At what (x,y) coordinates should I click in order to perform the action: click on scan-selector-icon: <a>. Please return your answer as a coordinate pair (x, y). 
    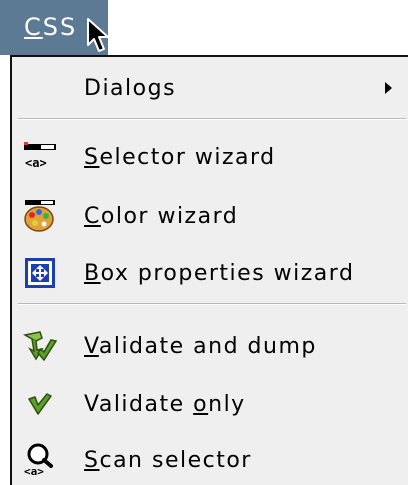
    Looking at the image, I should click on (40, 460).